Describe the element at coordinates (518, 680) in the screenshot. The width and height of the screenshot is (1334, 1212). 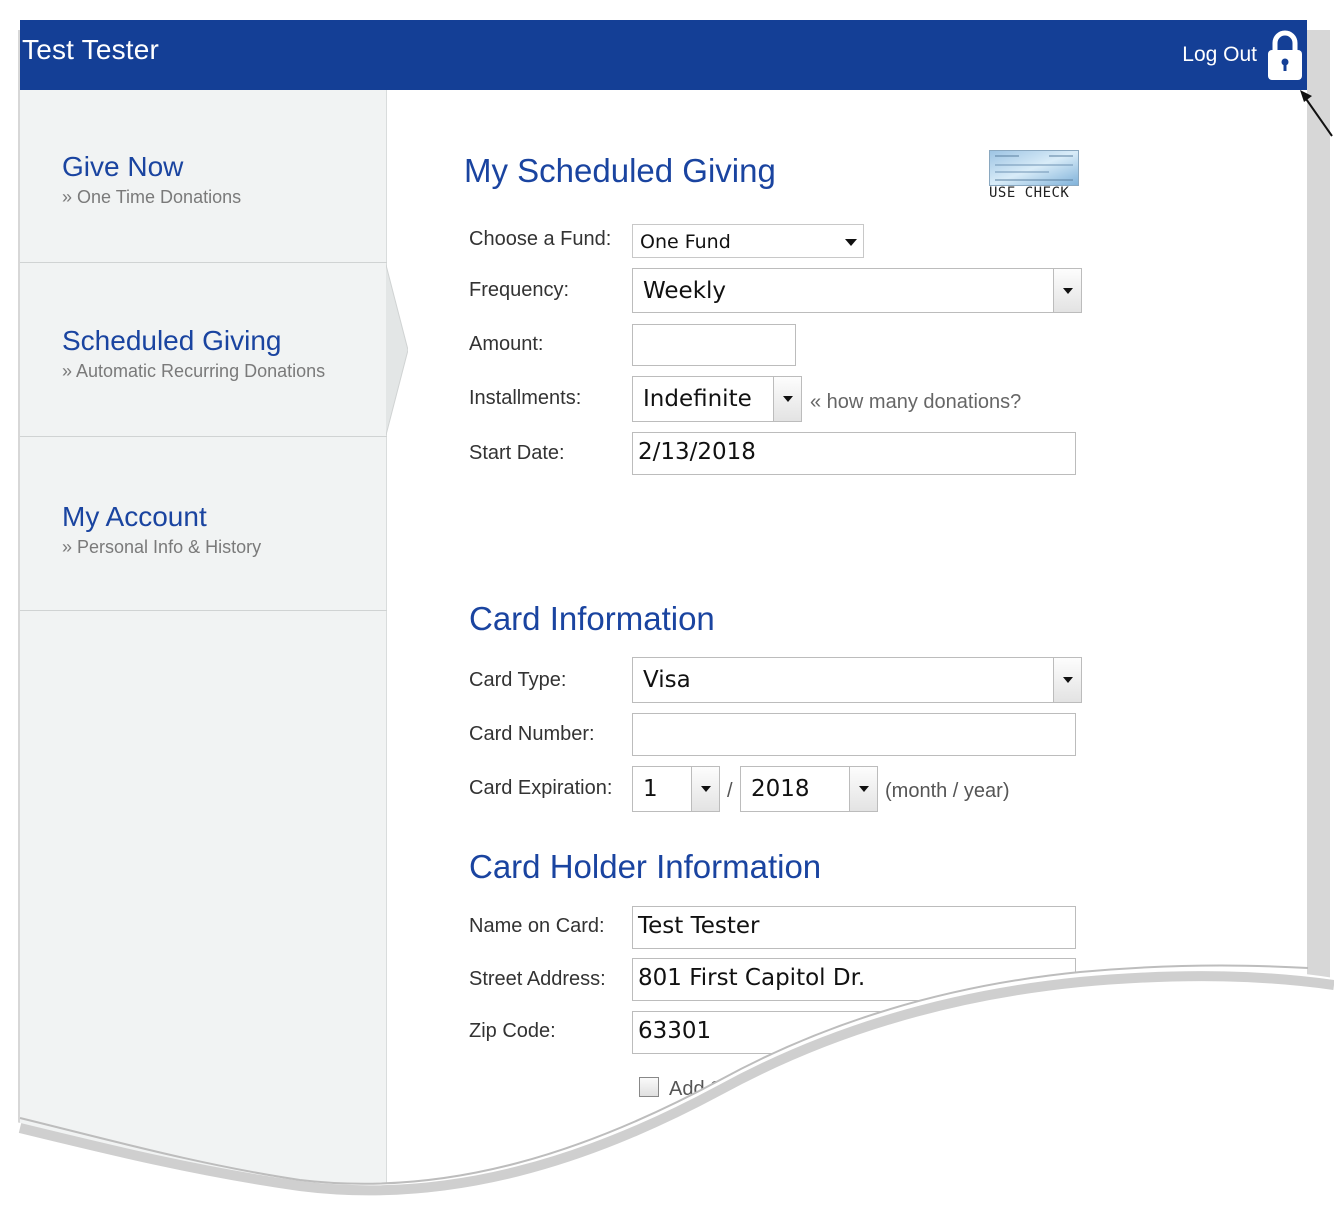
I see `card-type-label: Card Type:` at that location.